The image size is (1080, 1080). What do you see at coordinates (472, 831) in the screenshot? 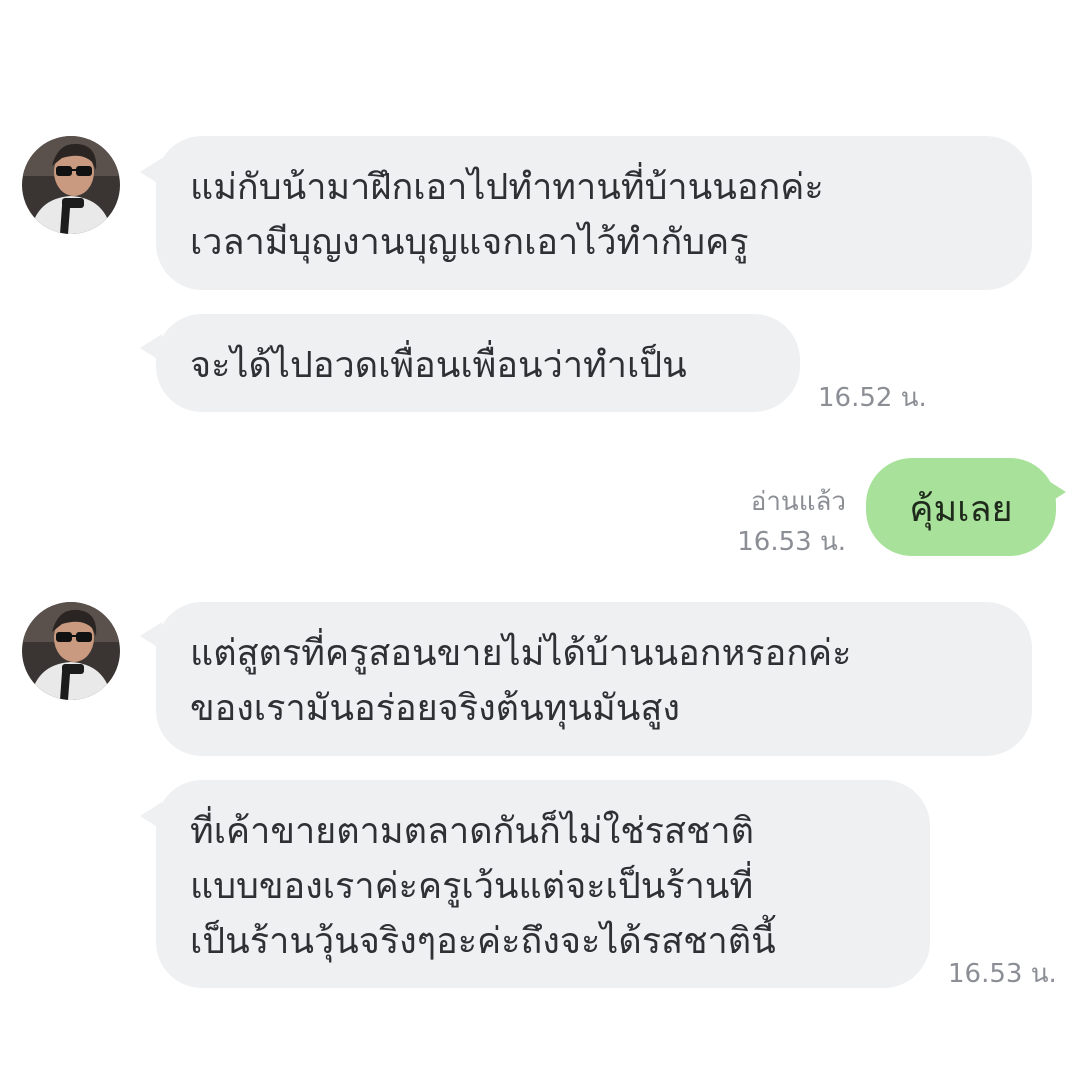
I see `message-text: ที่เค้าขายตามตลาดกันก็ไม่ใช่รสชาติ` at bounding box center [472, 831].